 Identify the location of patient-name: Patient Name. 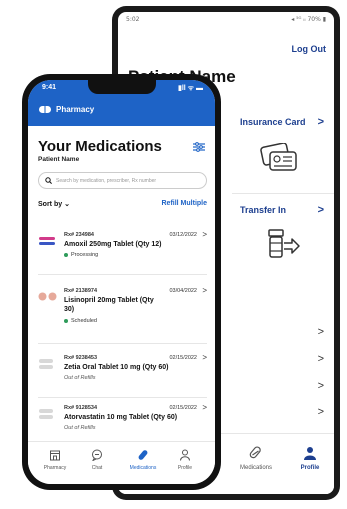
(59, 159).